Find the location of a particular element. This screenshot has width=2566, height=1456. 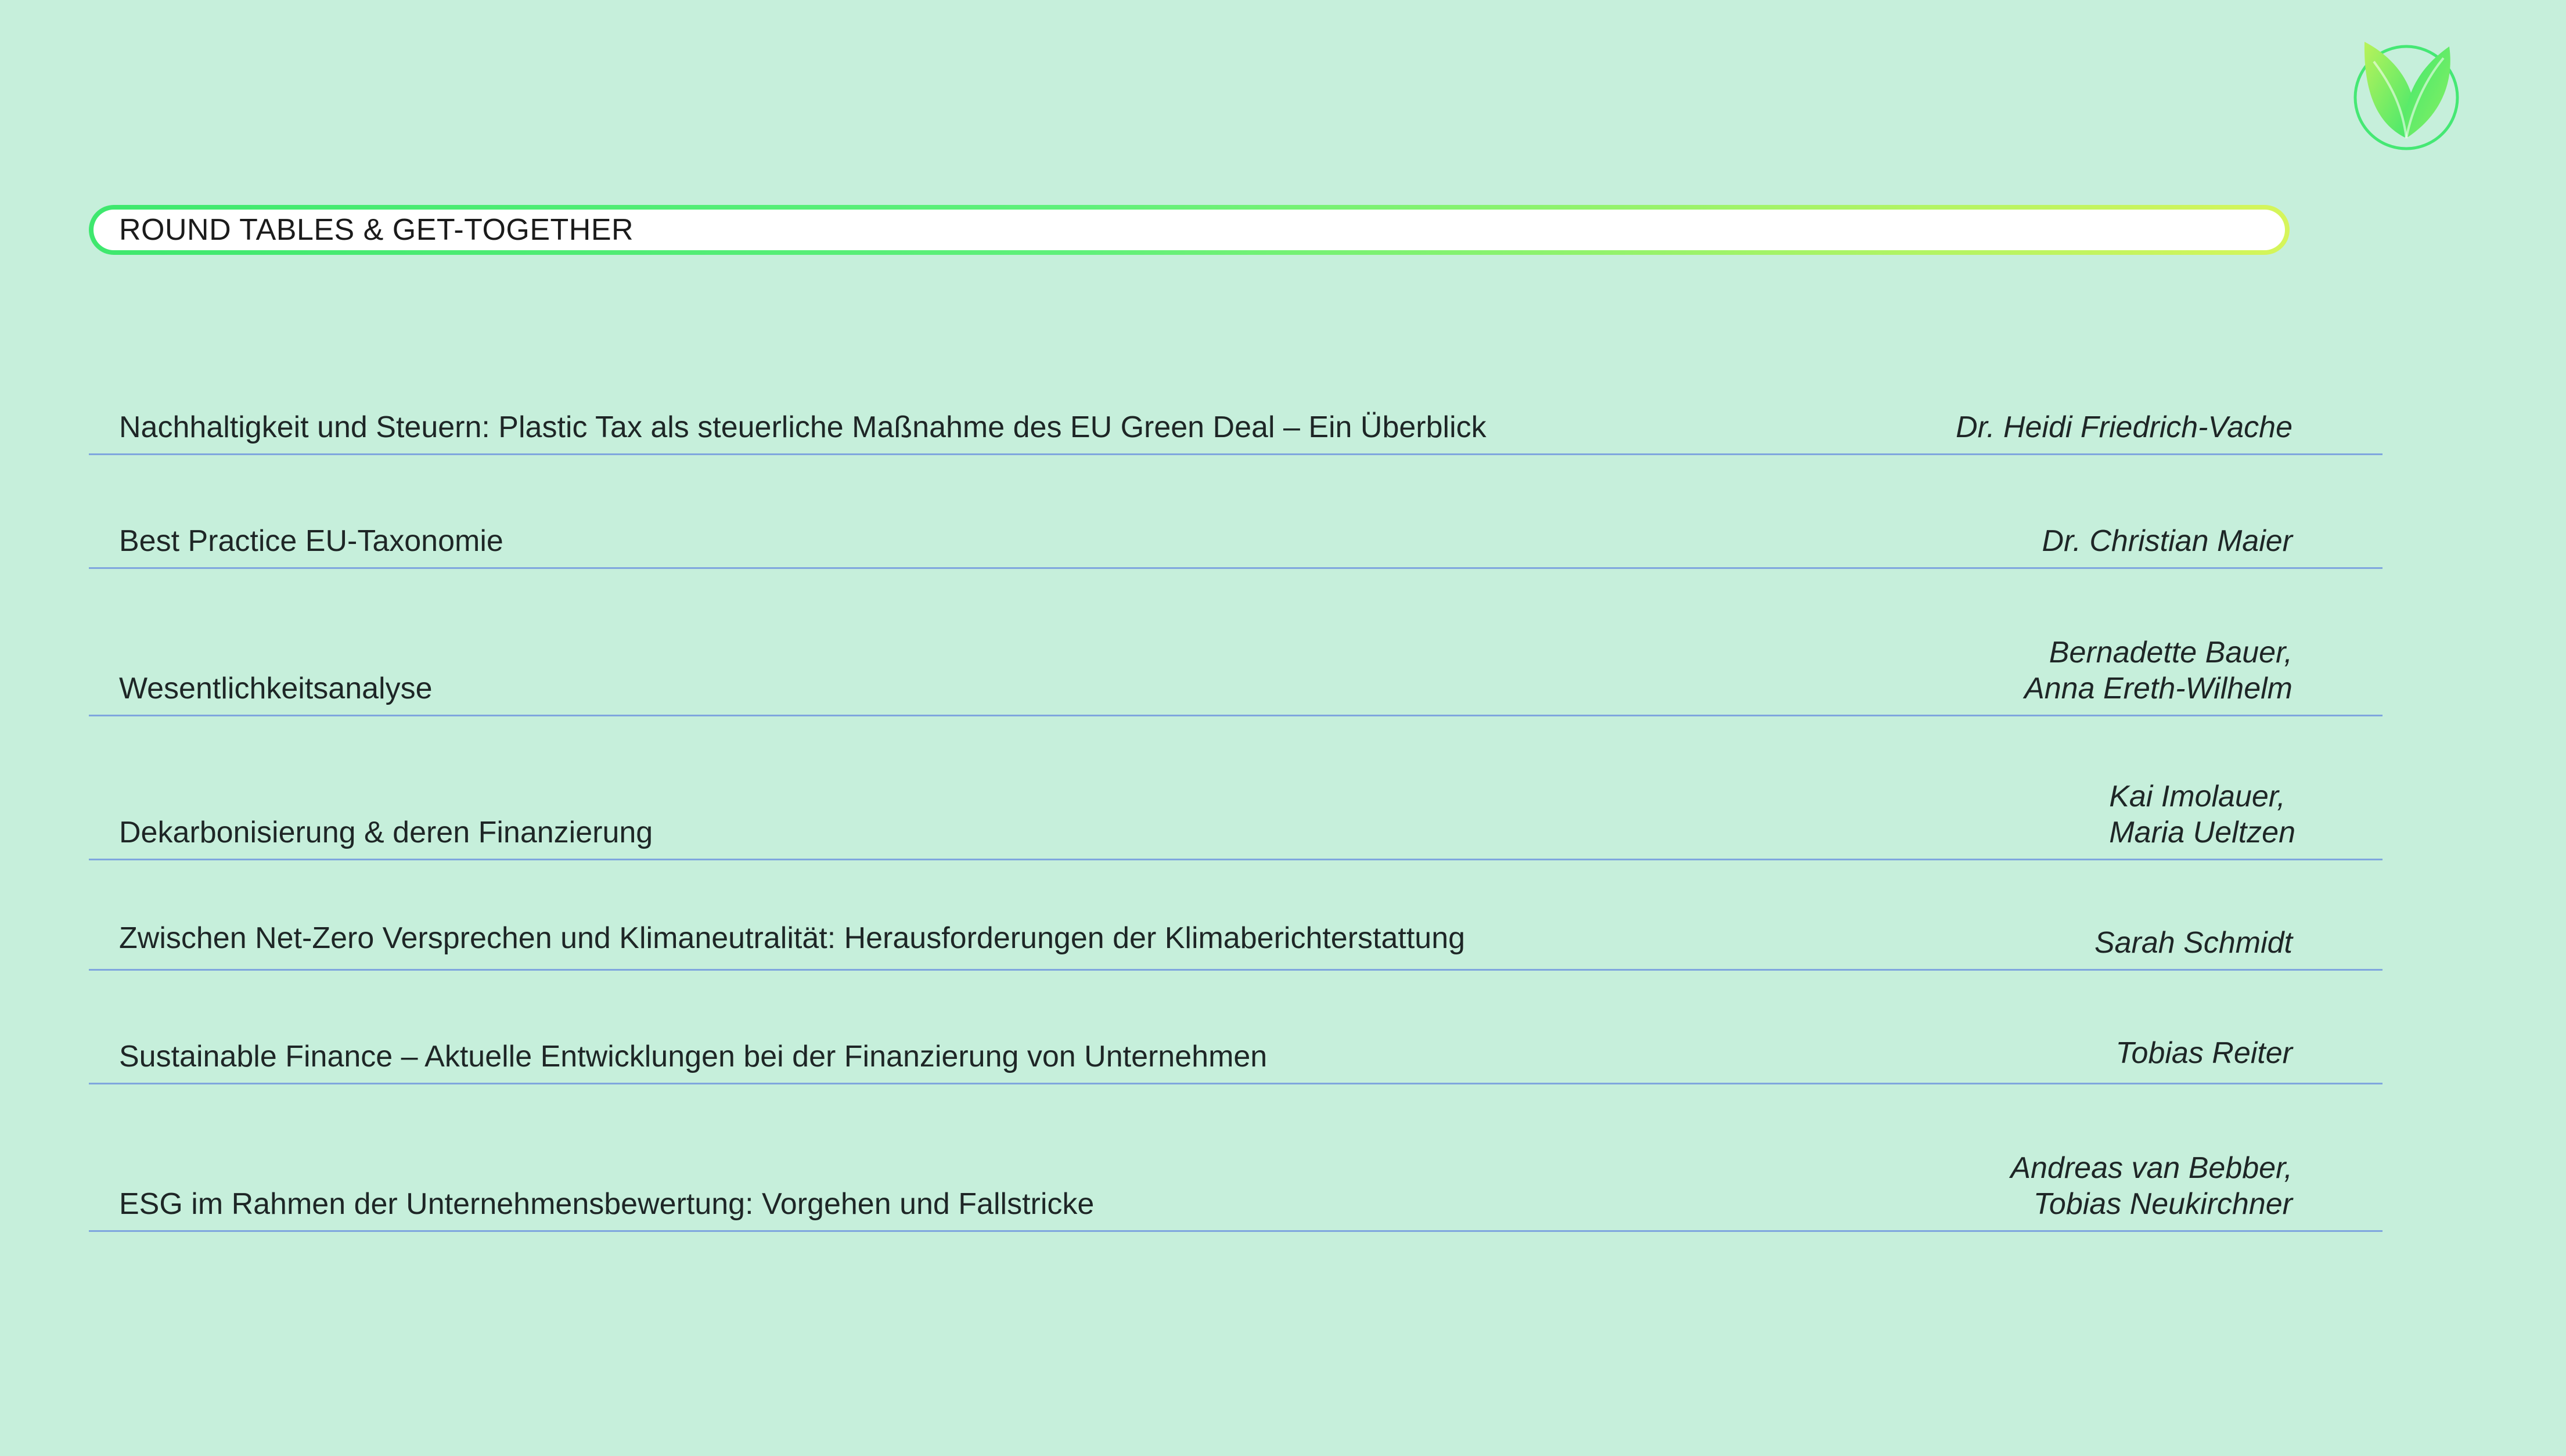

speaker-name: Dr. Christian Maier is located at coordinates (2167, 541).